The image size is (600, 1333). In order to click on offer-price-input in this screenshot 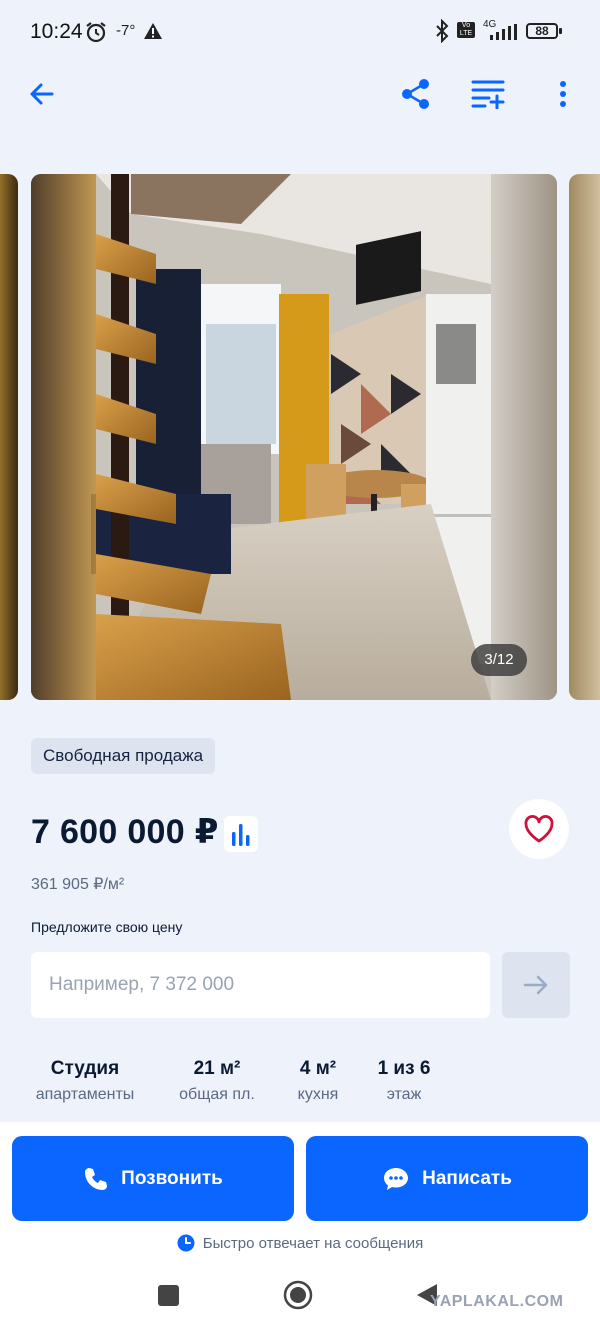, I will do `click(260, 985)`.